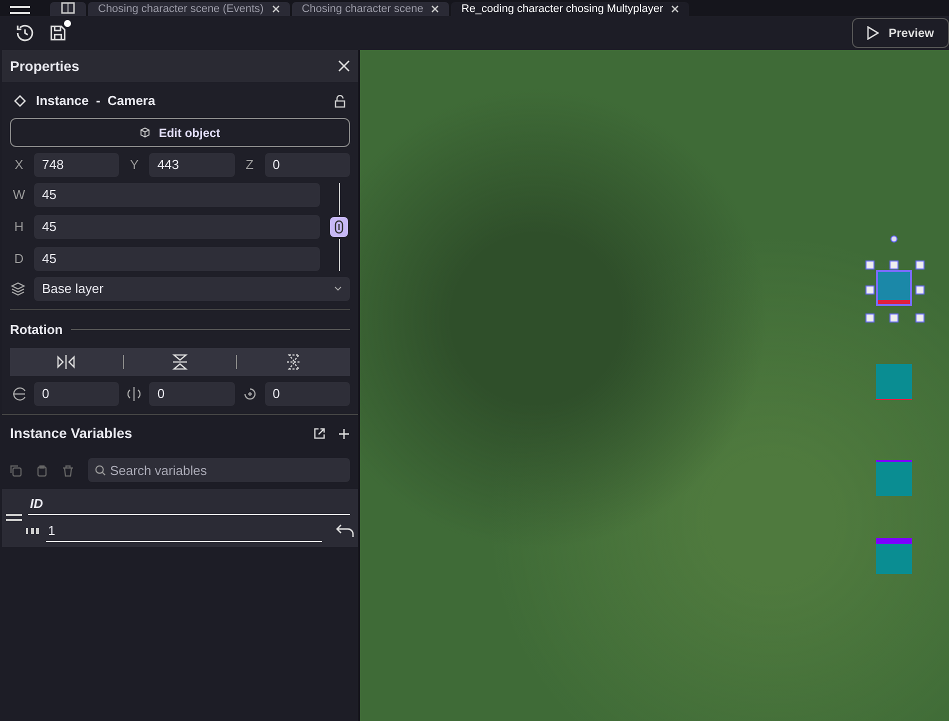 The image size is (949, 721). What do you see at coordinates (192, 289) in the screenshot?
I see `layer-dropdown: Base layer` at bounding box center [192, 289].